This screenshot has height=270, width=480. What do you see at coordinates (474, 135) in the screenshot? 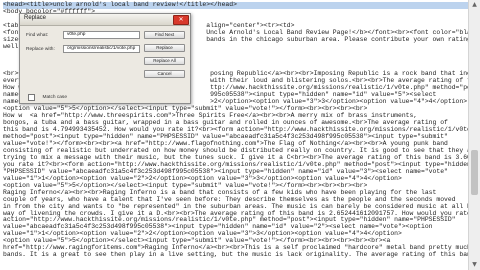
I see `vertical-scrollbar: ▲ ▼` at bounding box center [474, 135].